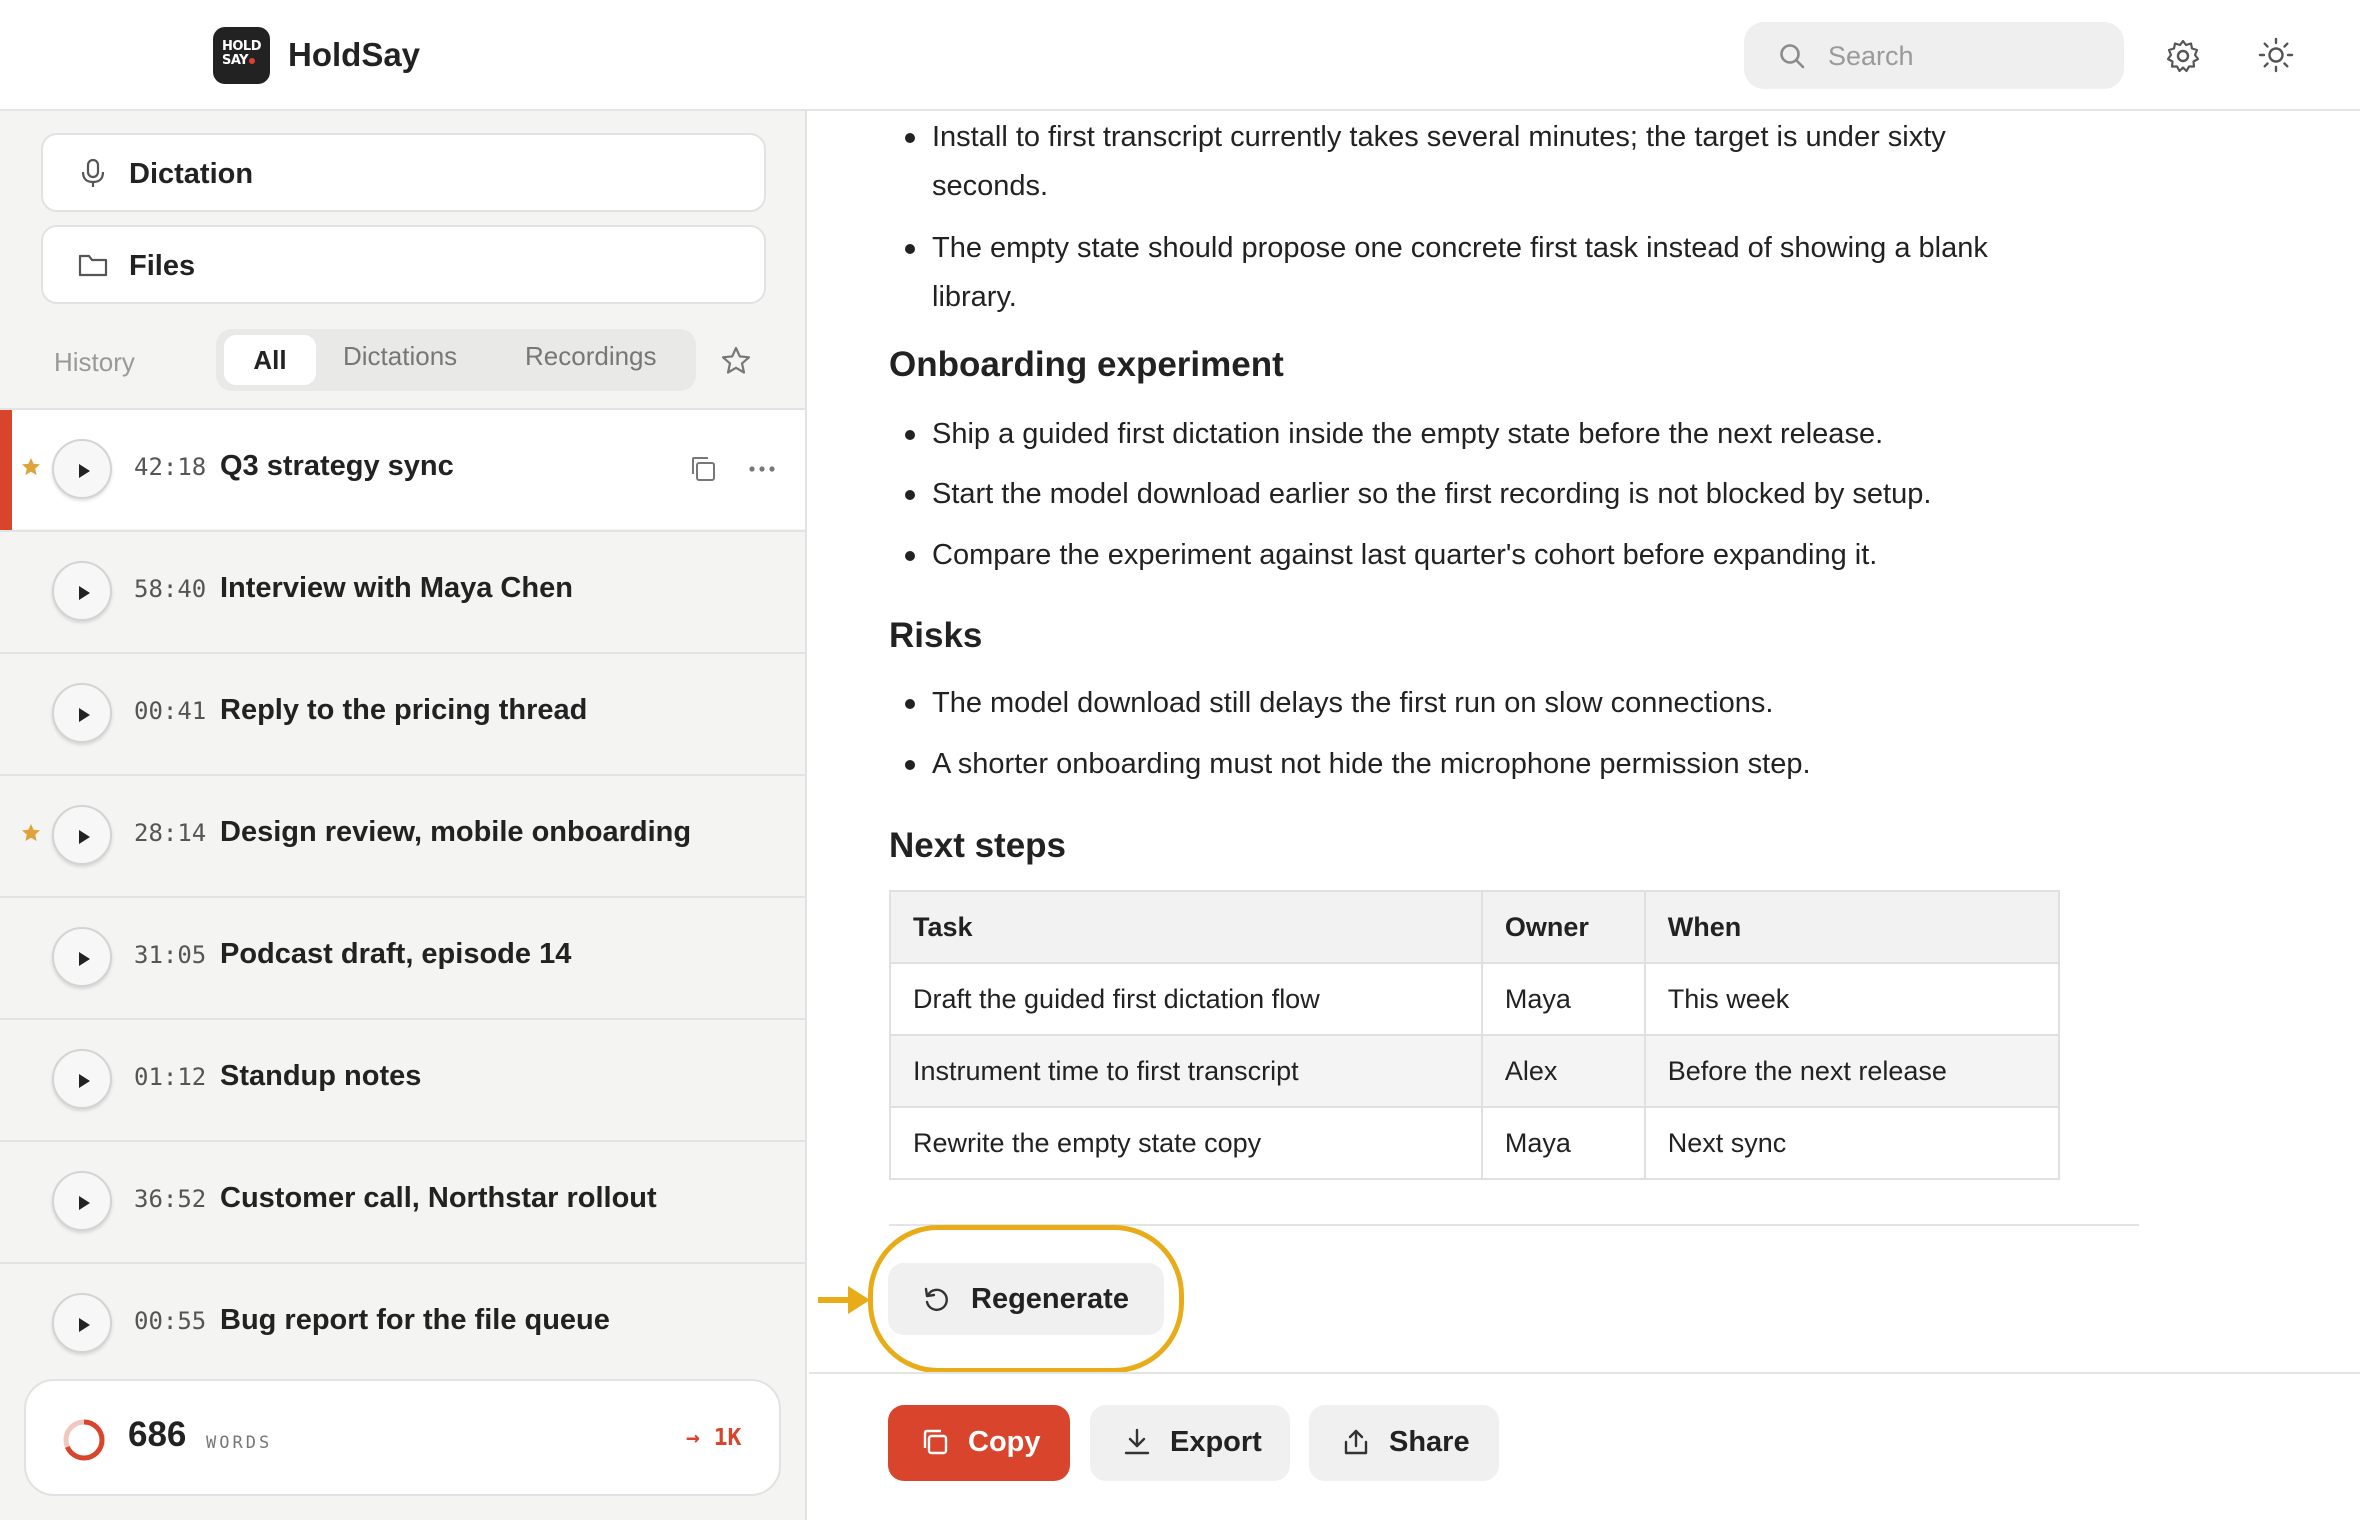  I want to click on sidebar-item-files: Files, so click(403, 264).